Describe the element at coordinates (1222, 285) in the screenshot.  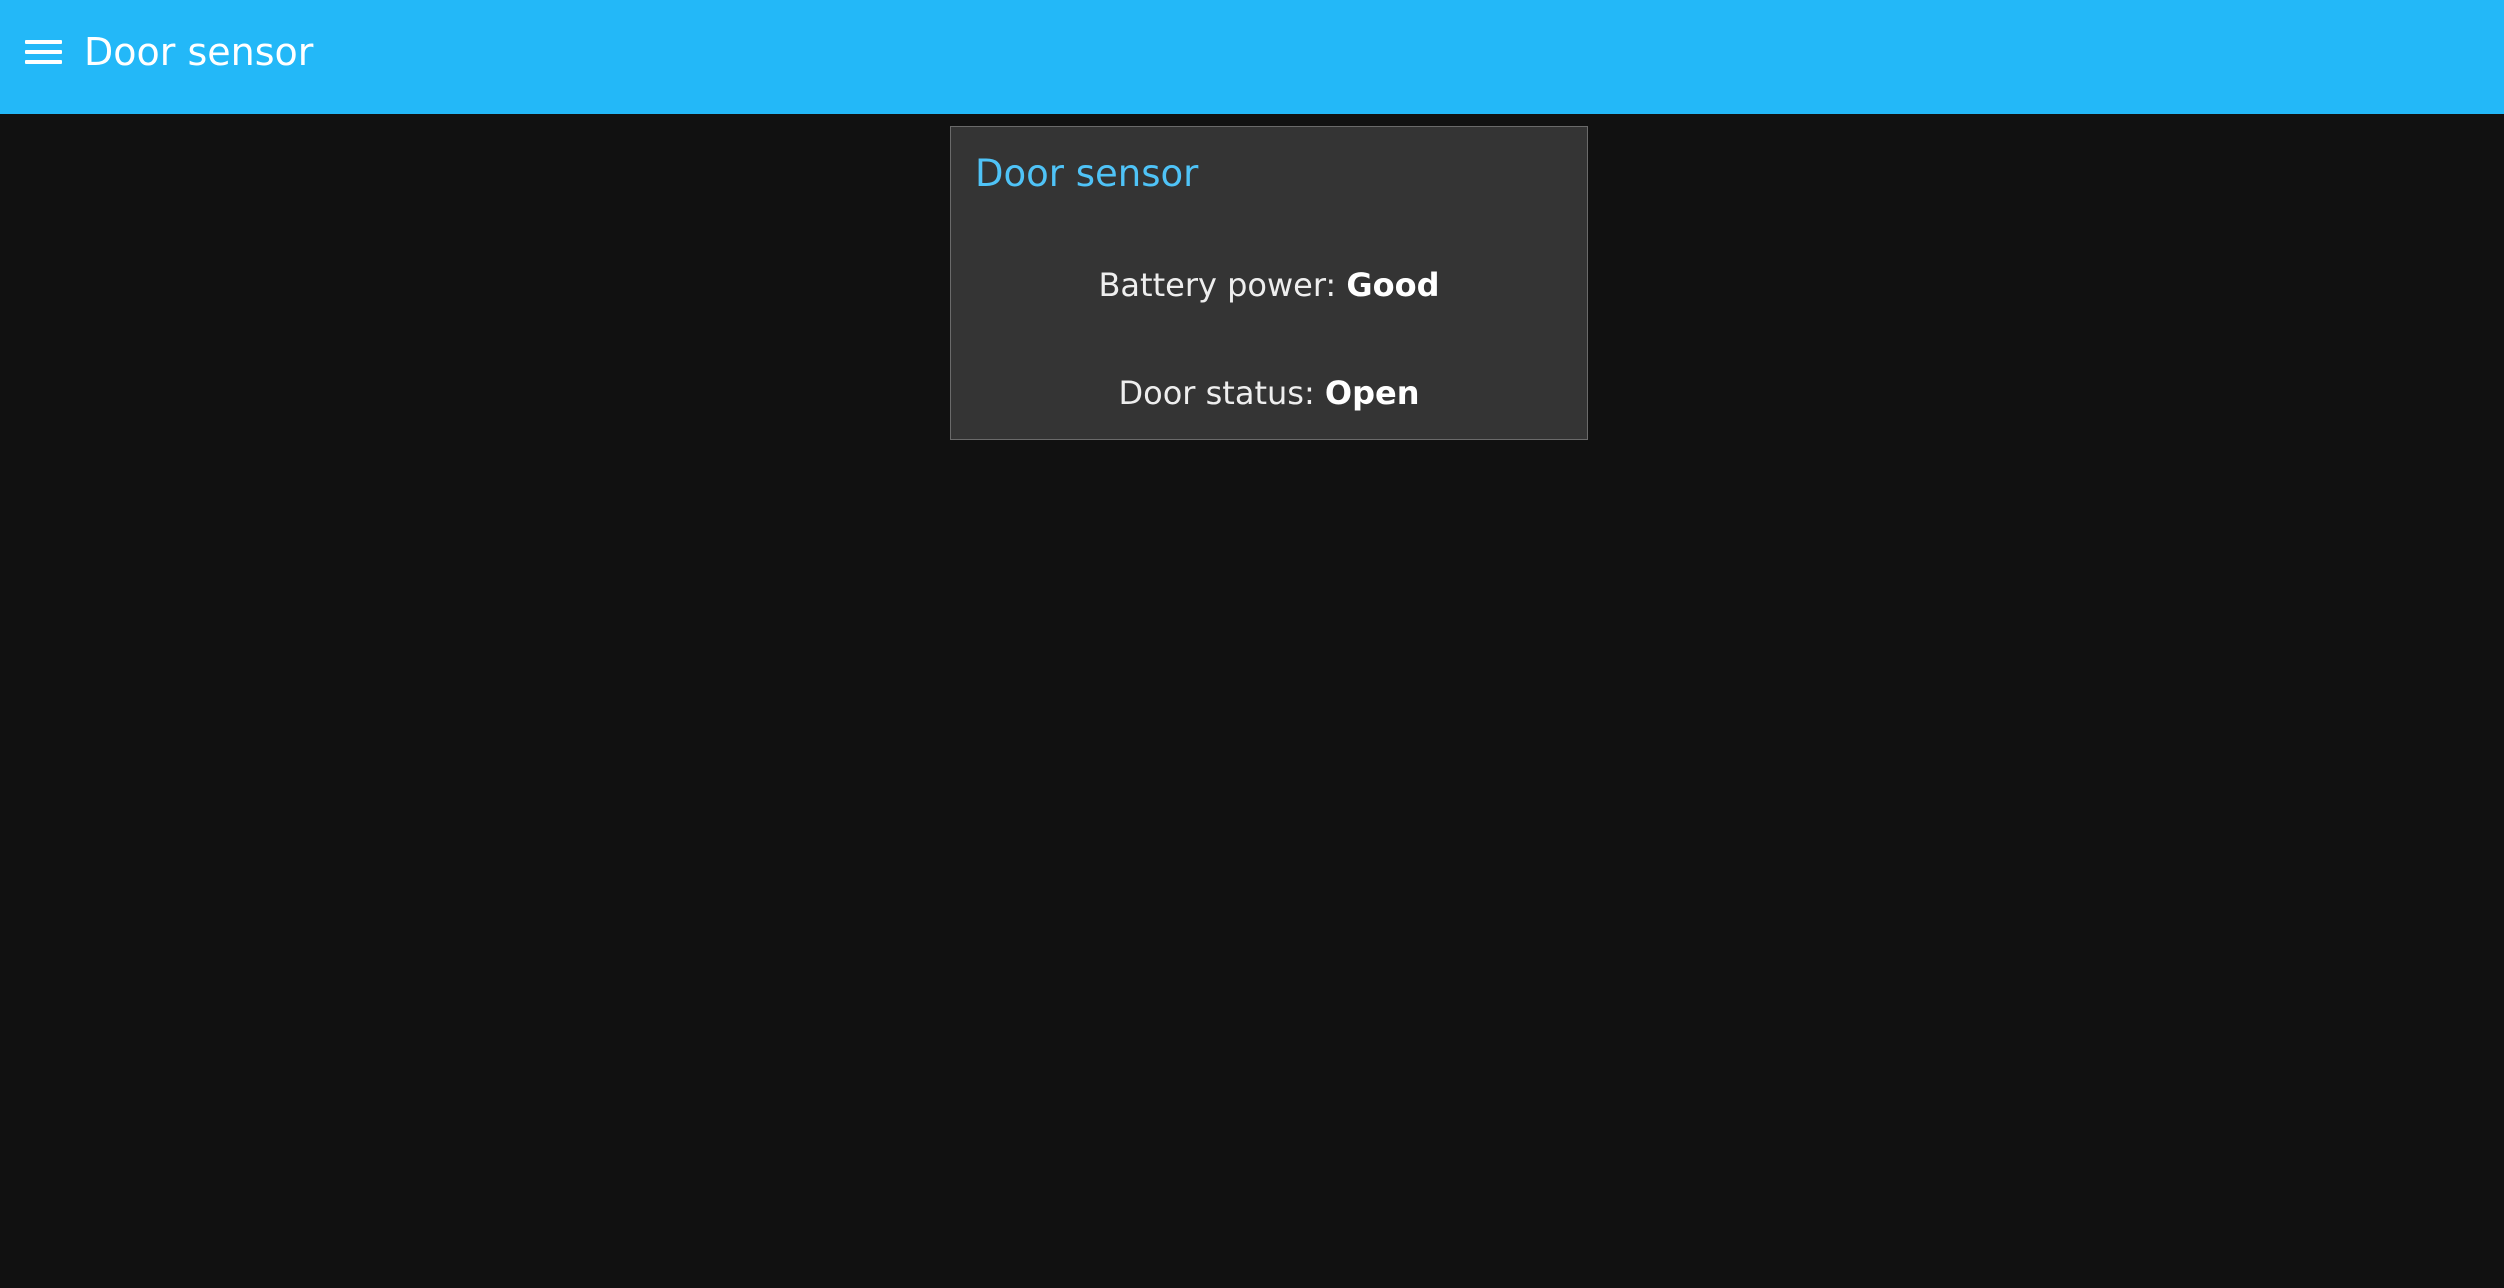
I see `battery-label: Battery power:` at that location.